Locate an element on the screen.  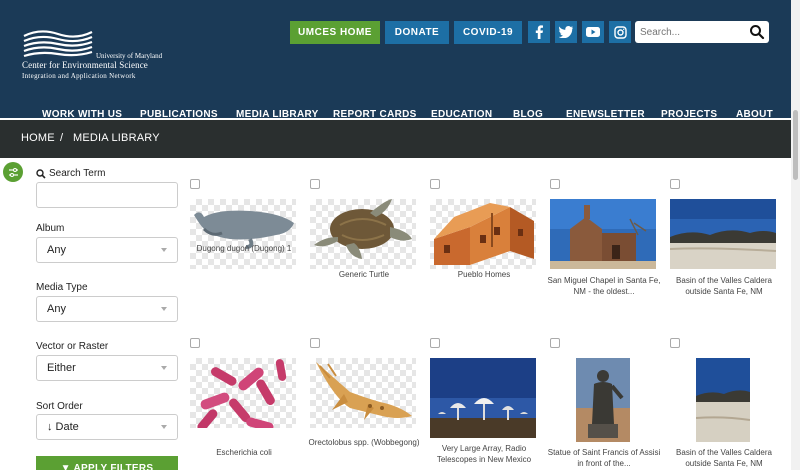
search-term-label-text: Search Term is located at coordinates (77, 173).